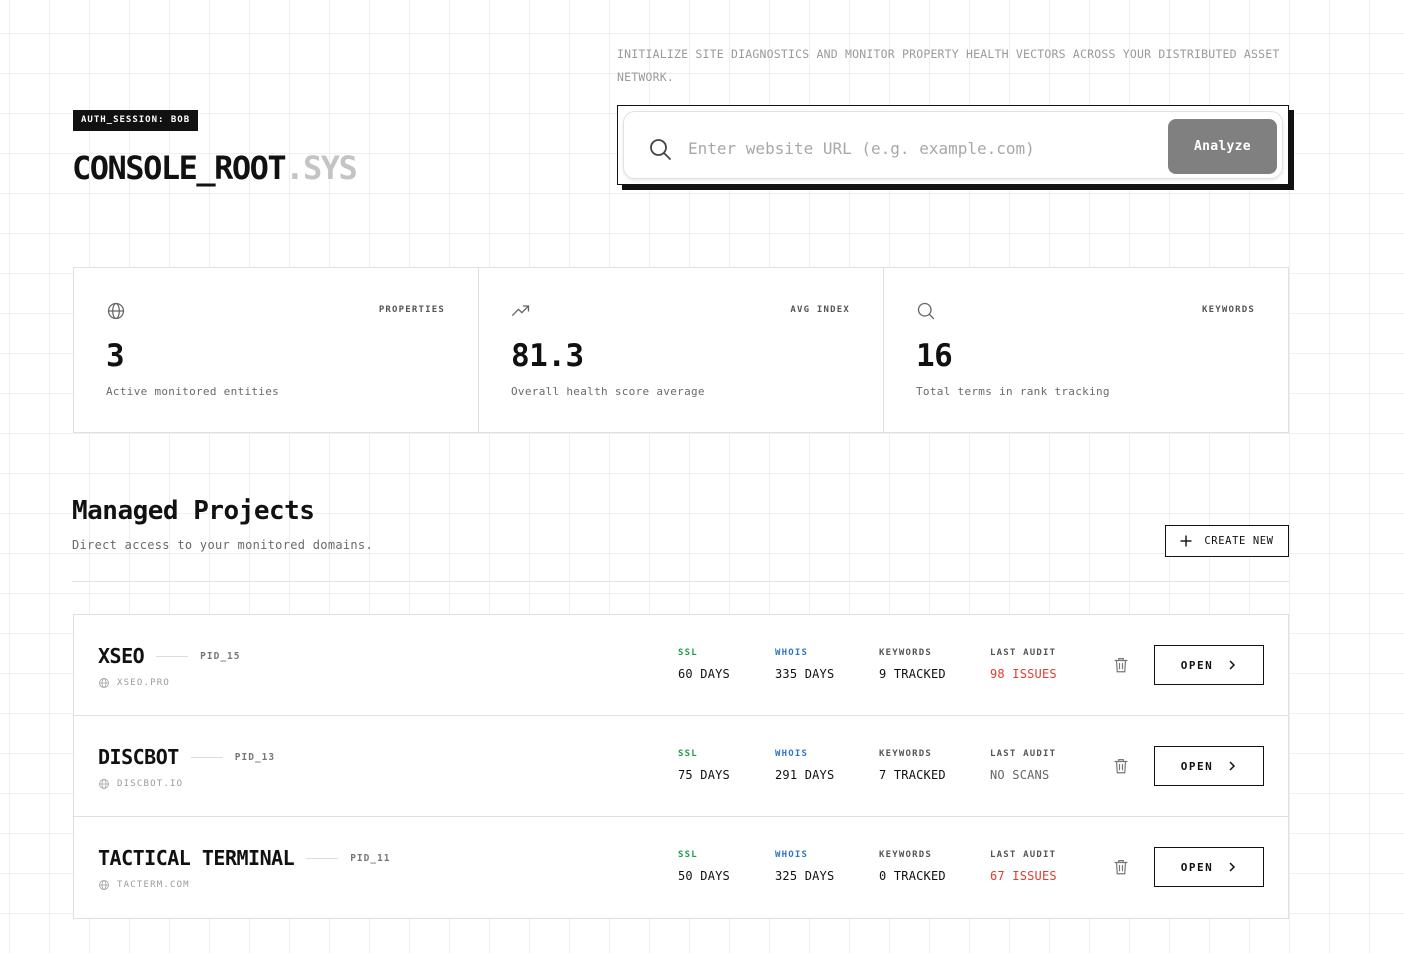 The height and width of the screenshot is (953, 1404). Describe the element at coordinates (1222, 146) in the screenshot. I see `analyze-button: Analyze` at that location.